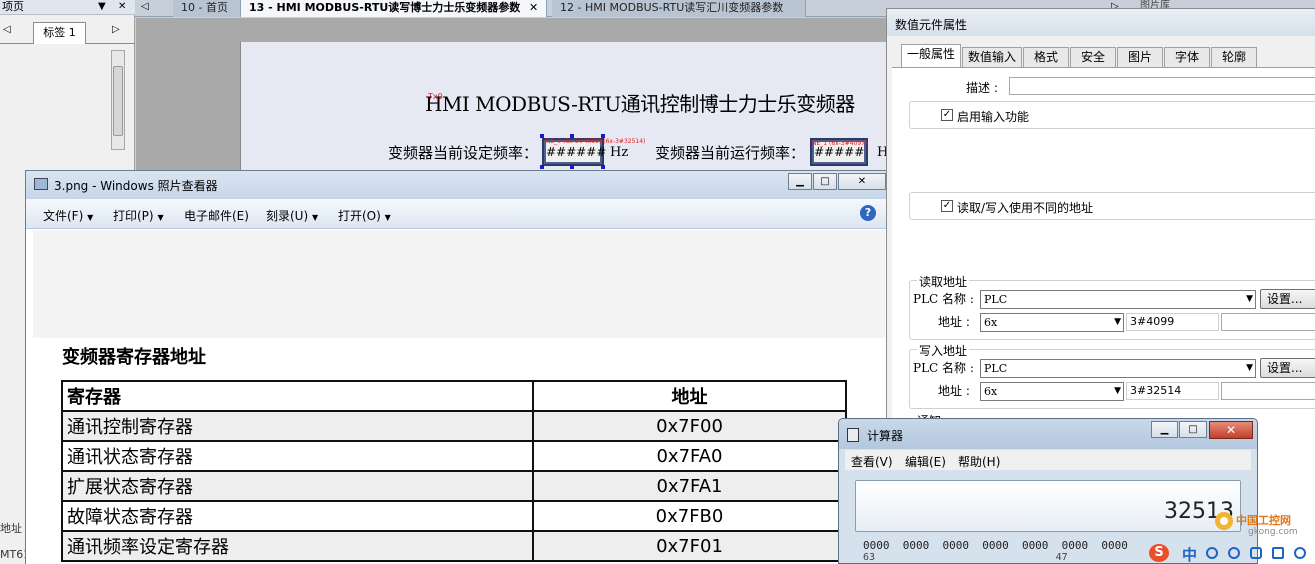 The width and height of the screenshot is (1315, 564). Describe the element at coordinates (216, 215) in the screenshot. I see `menu-email: 电子邮件(E)` at that location.